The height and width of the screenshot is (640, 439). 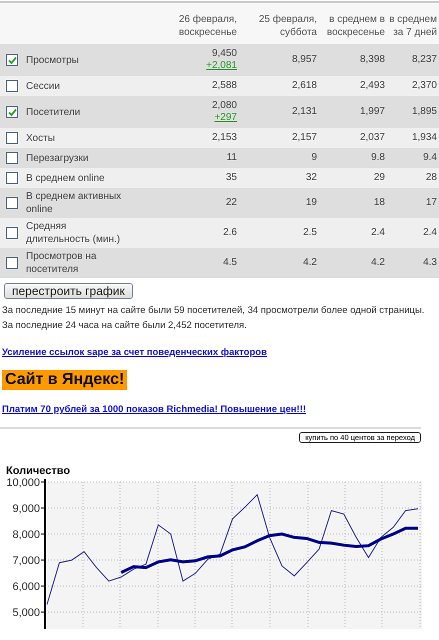 I want to click on table-cell-text: 2,131, so click(x=303, y=112).